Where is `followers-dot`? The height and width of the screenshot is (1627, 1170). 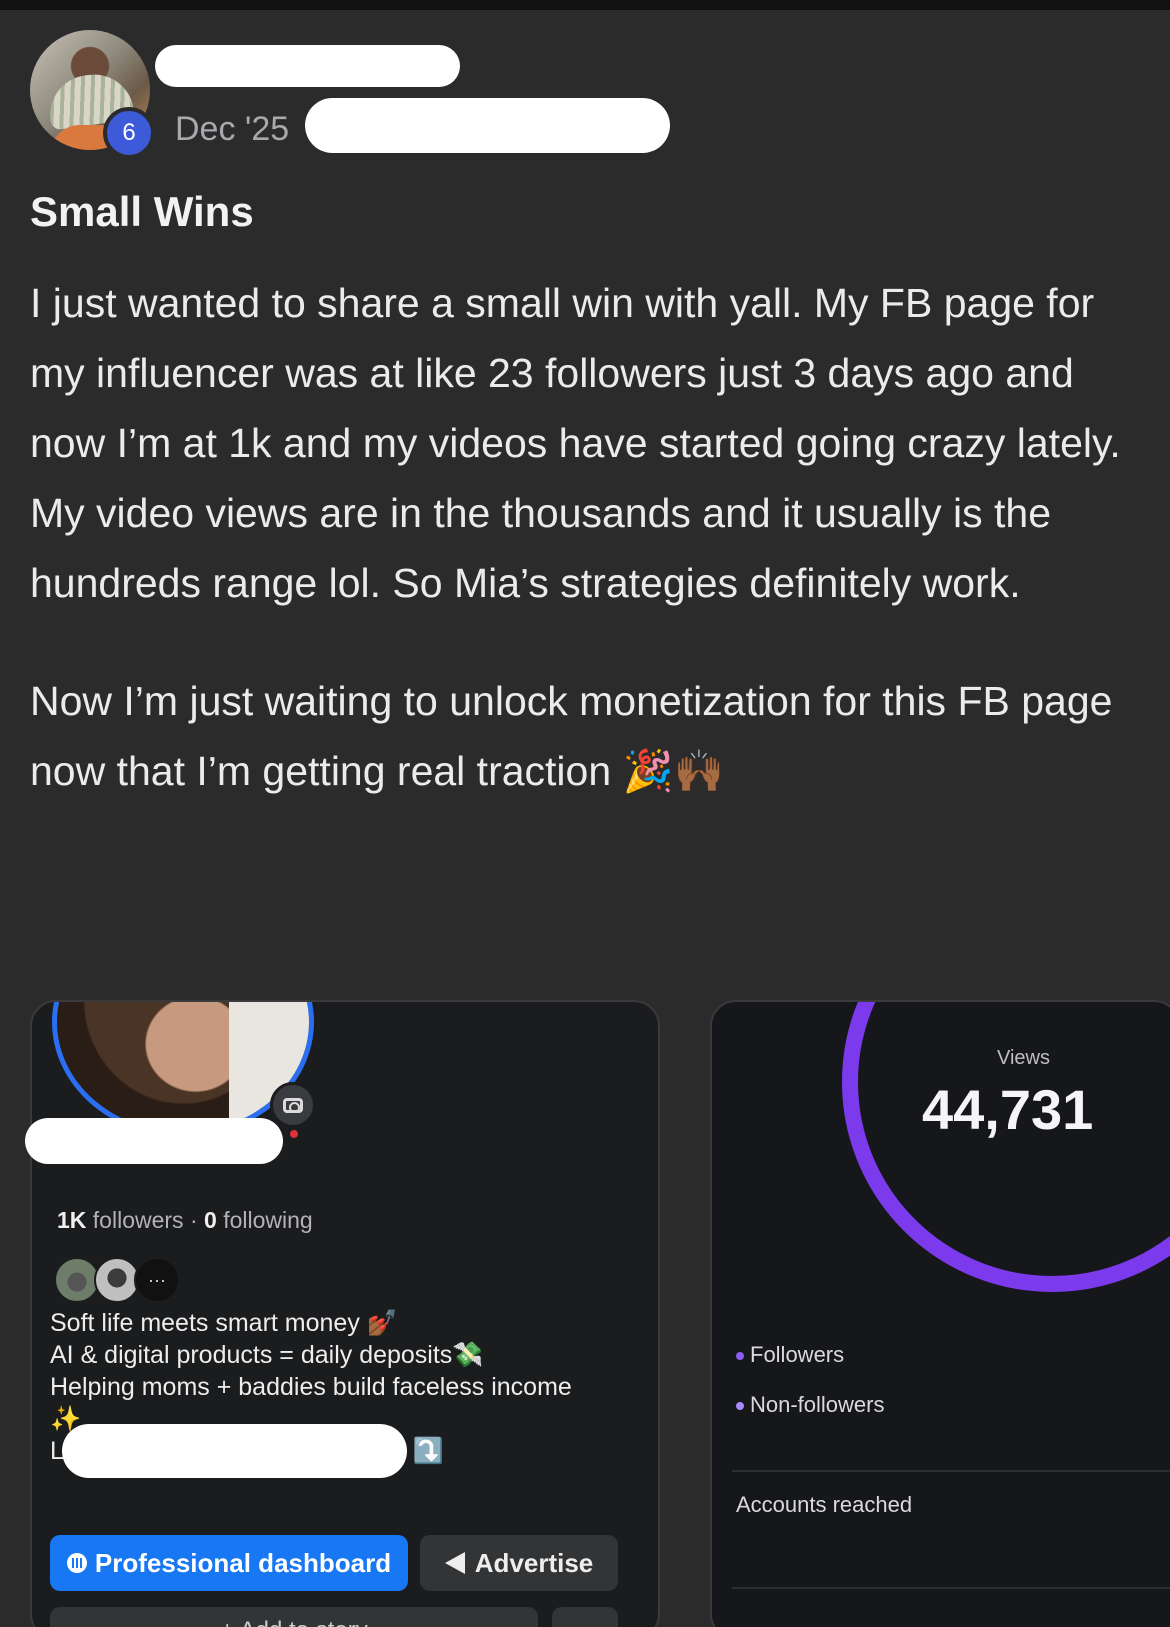 followers-dot is located at coordinates (740, 1356).